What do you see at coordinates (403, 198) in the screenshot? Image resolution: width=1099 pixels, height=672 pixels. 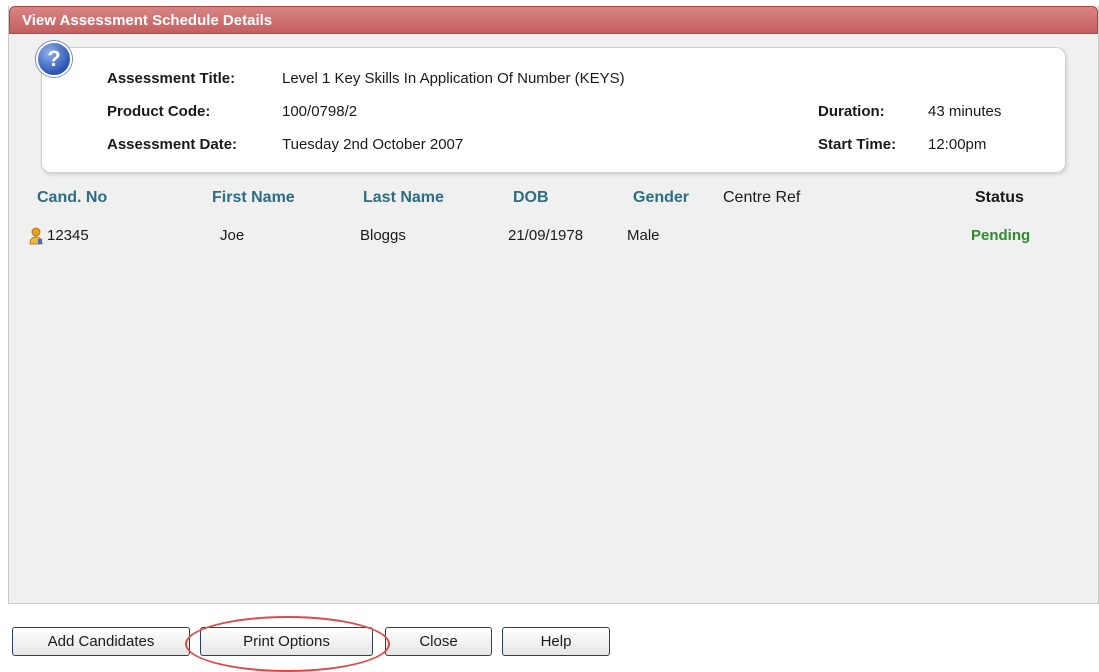 I see `column-header-last-name: Last Name` at bounding box center [403, 198].